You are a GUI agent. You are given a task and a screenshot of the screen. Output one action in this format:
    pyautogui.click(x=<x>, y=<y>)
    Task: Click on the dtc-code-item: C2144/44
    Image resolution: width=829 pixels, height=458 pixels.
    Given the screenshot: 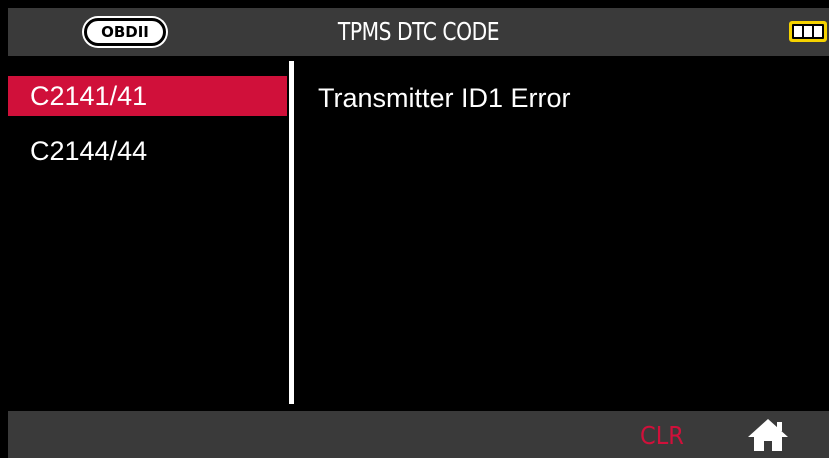 What is the action you would take?
    pyautogui.click(x=147, y=151)
    